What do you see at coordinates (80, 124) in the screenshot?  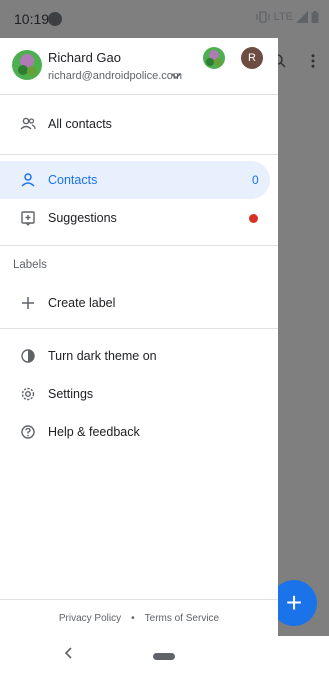 I see `nav-label-all-contacts: All contacts` at bounding box center [80, 124].